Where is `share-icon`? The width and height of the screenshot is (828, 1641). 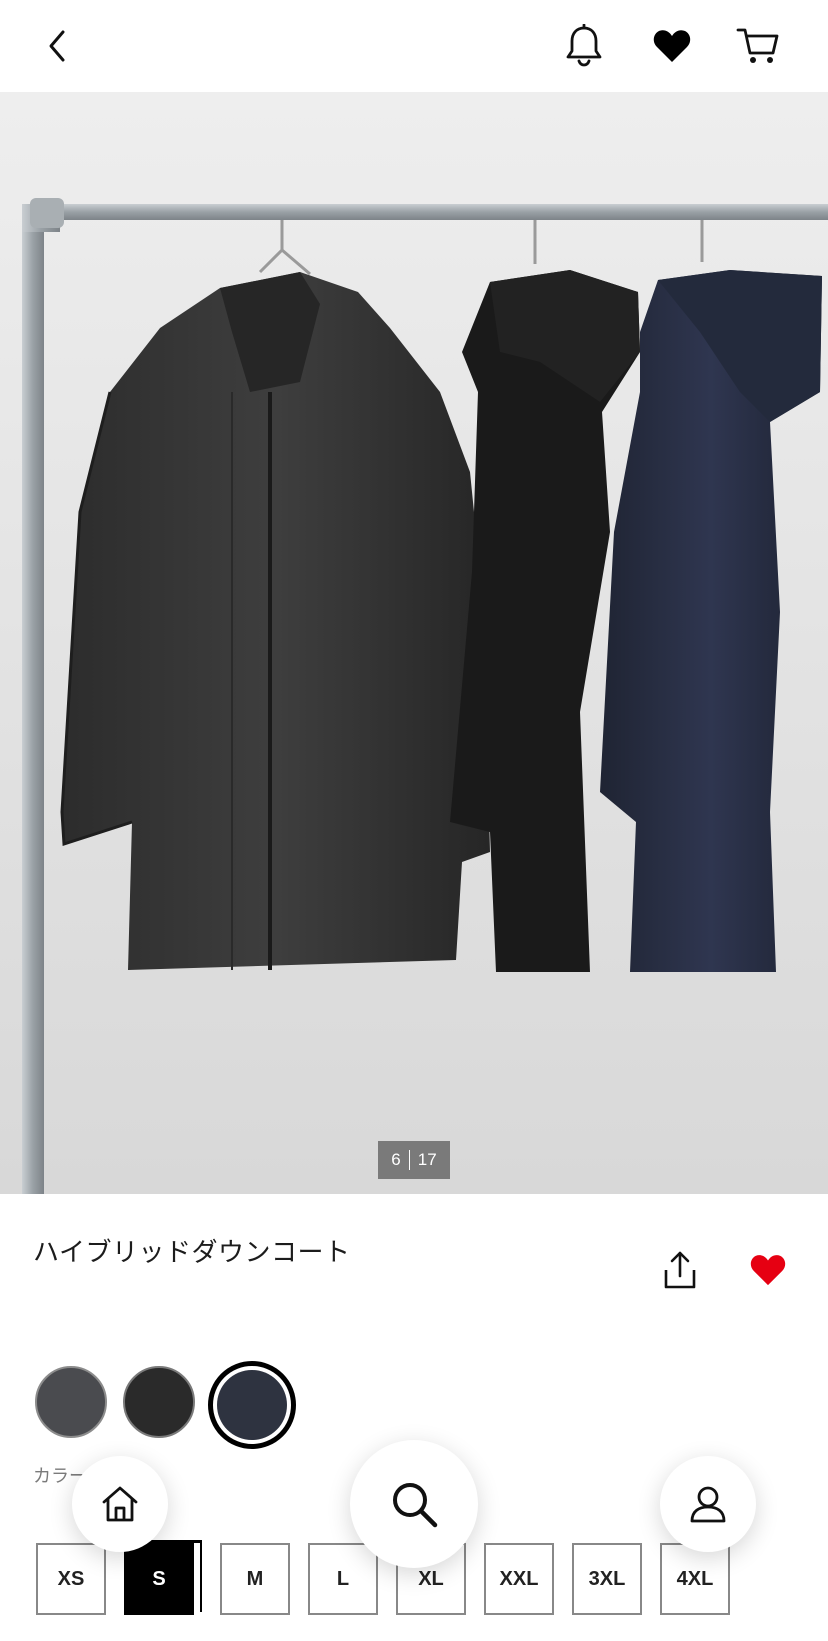 share-icon is located at coordinates (680, 1270).